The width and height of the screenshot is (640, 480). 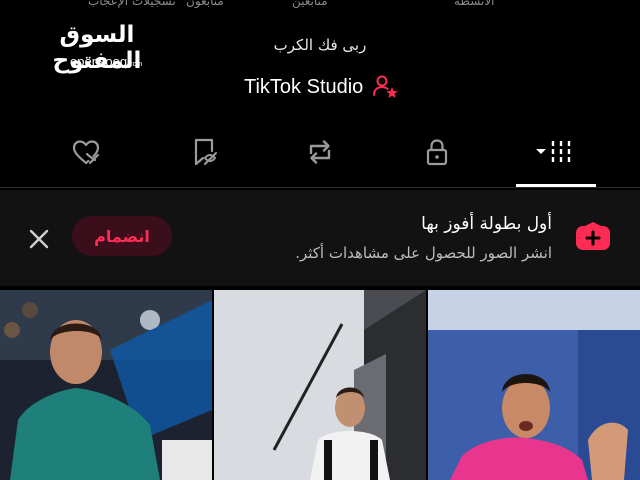 I want to click on heart-hidden-icon, so click(x=86, y=153).